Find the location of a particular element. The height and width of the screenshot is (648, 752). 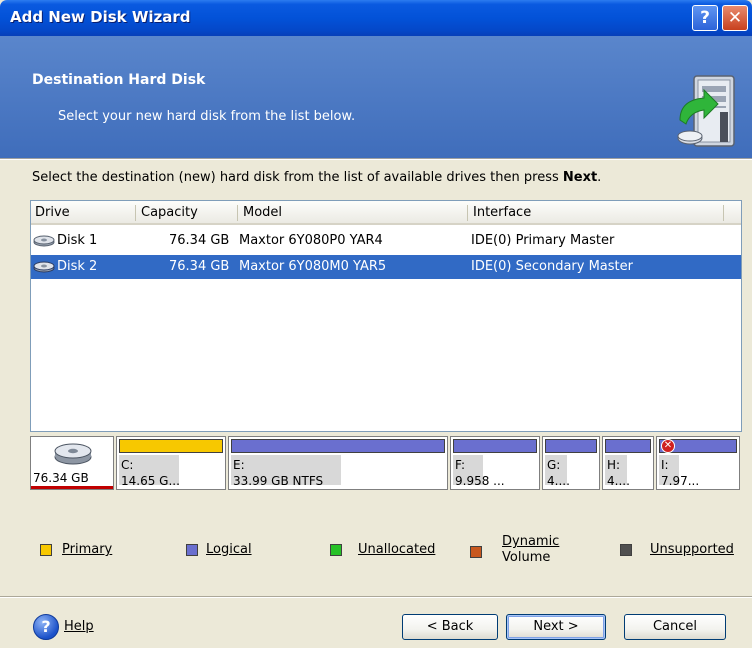

legend-label: Primary is located at coordinates (87, 549).